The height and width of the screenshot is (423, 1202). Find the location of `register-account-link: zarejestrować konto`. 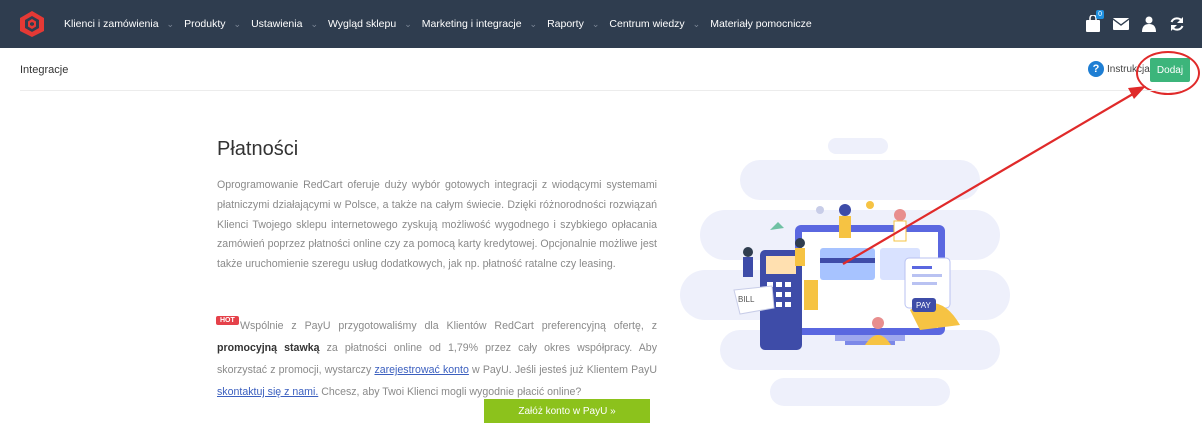

register-account-link: zarejestrować konto is located at coordinates (421, 370).